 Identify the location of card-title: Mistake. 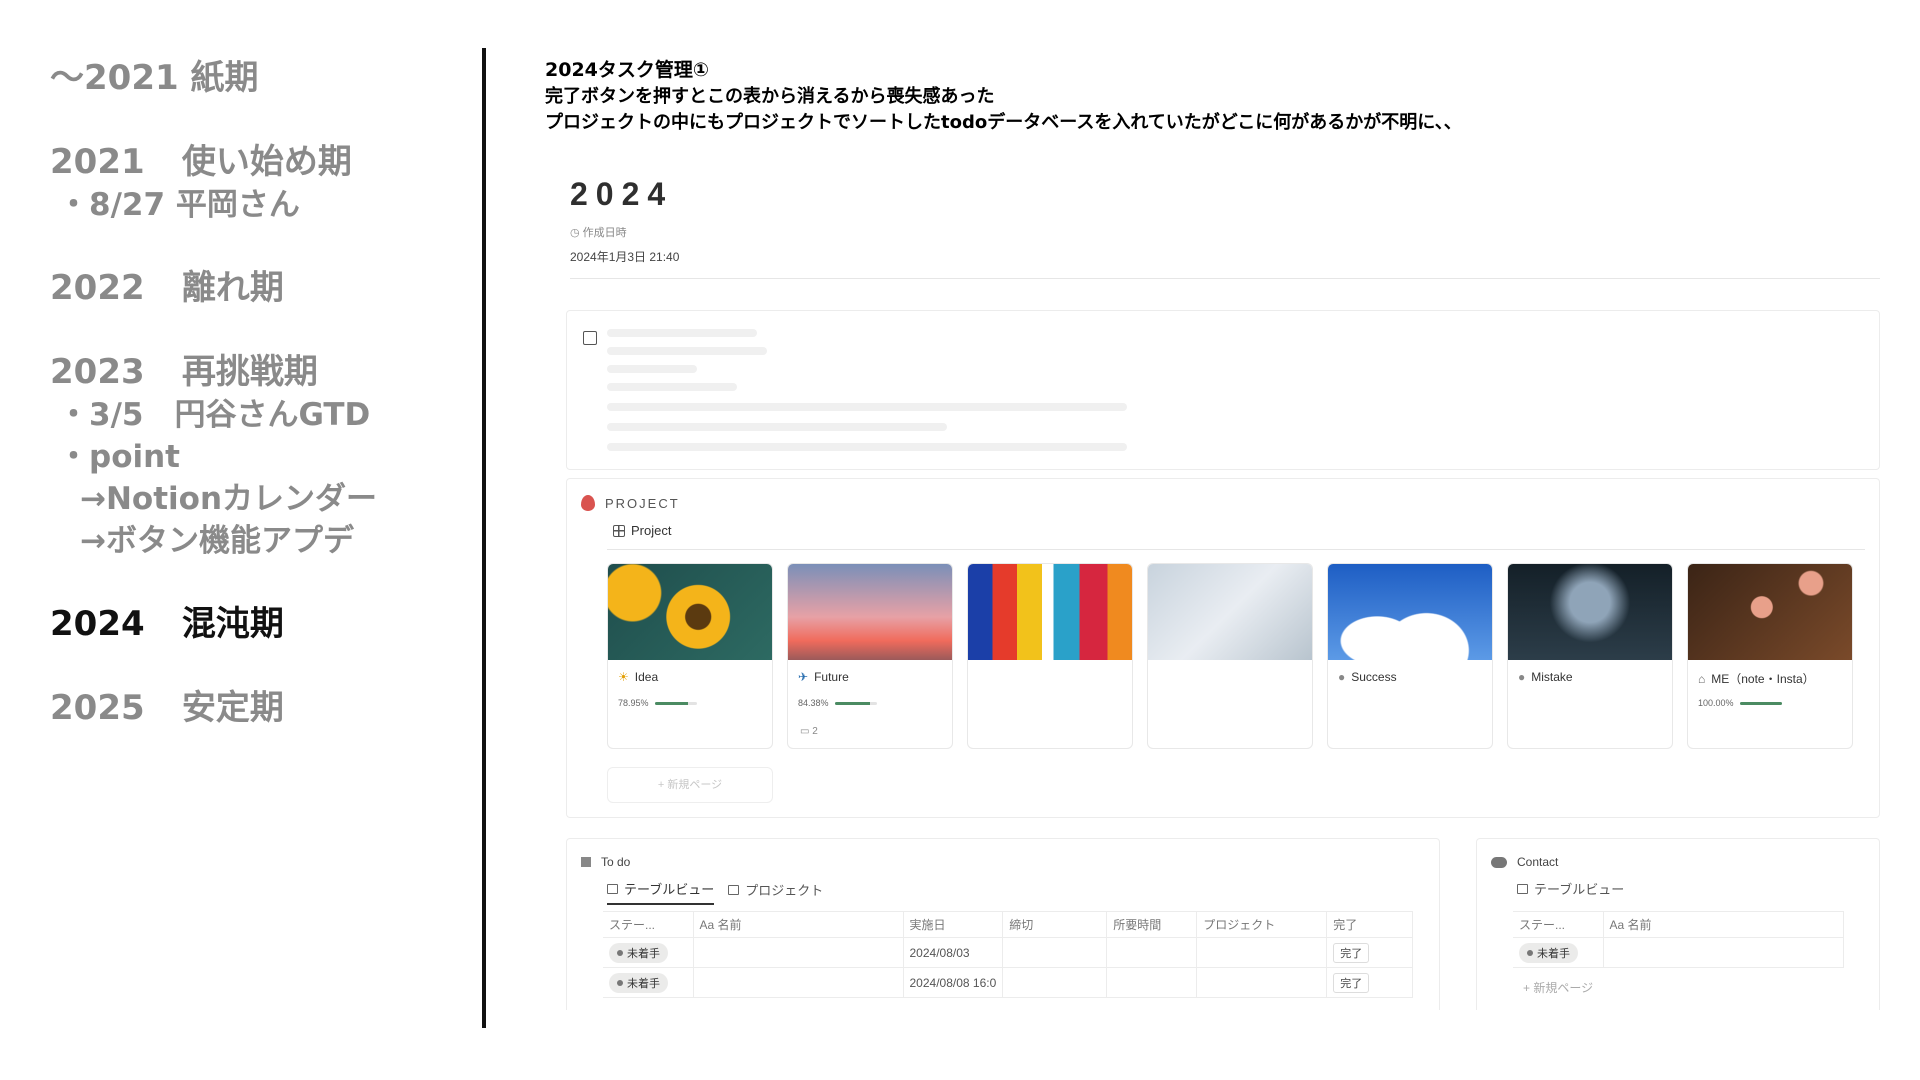
(1552, 677).